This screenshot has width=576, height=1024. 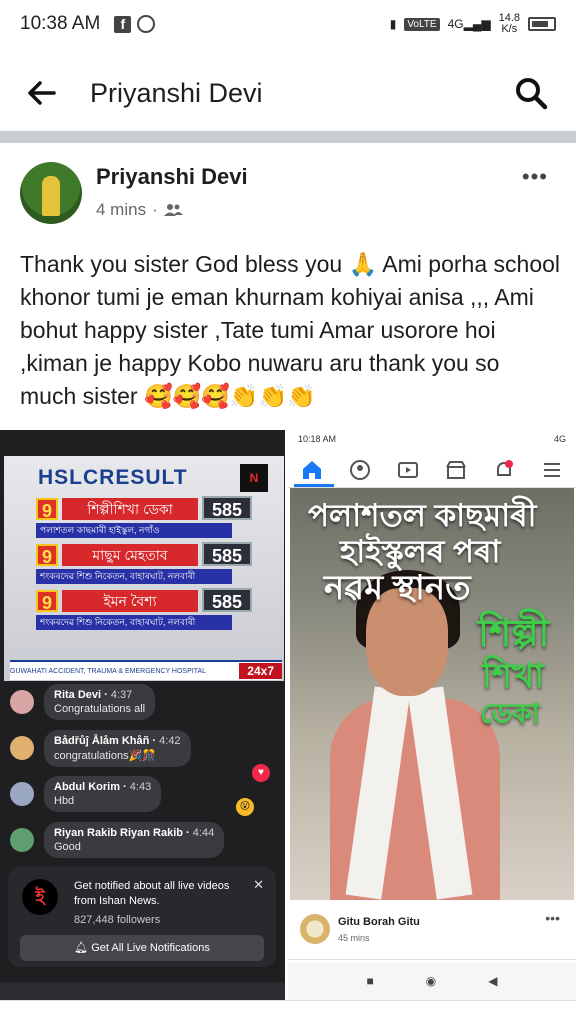 I want to click on notifications-bell-icon, so click(x=505, y=467).